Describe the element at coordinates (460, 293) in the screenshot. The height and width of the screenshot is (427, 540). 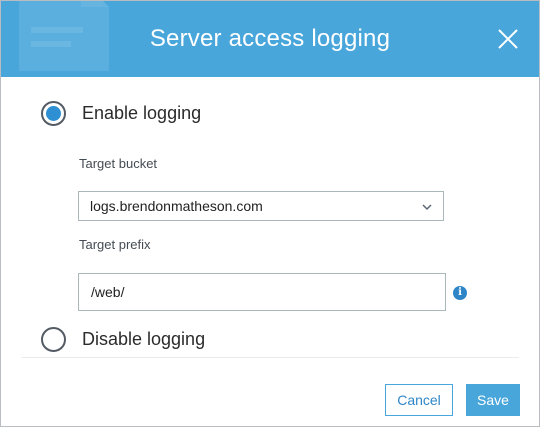
I see `info-icon: i` at that location.